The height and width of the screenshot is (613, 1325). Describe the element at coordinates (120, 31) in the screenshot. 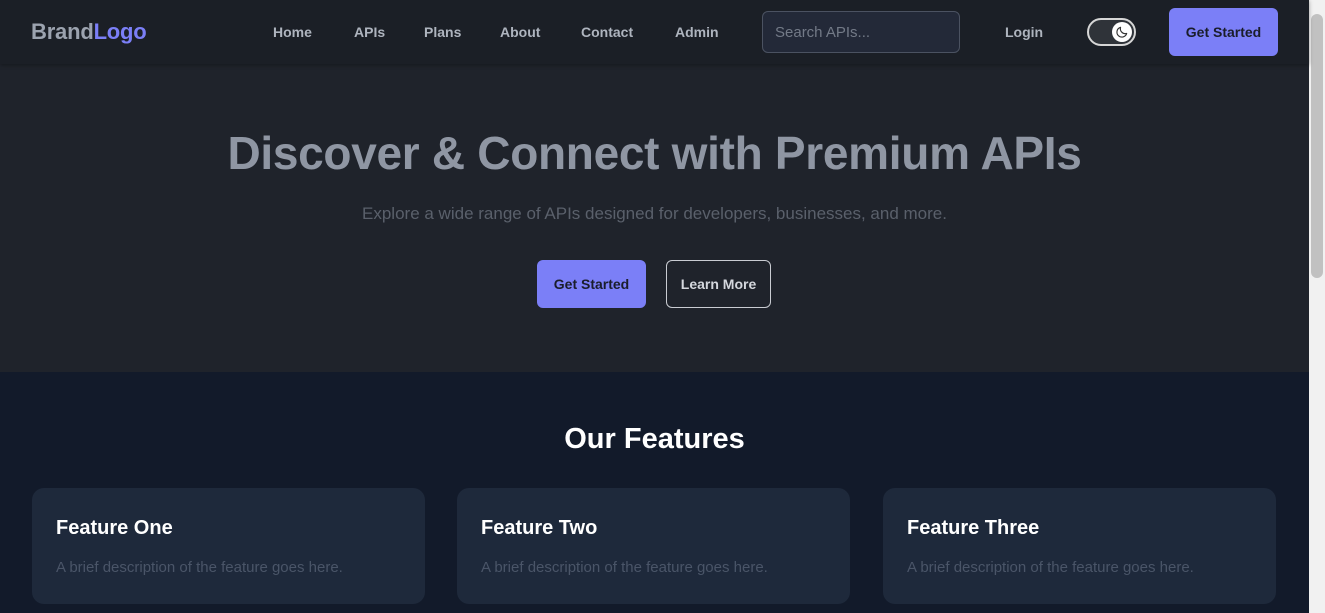

I see `brand-logo-part2: Logo` at that location.